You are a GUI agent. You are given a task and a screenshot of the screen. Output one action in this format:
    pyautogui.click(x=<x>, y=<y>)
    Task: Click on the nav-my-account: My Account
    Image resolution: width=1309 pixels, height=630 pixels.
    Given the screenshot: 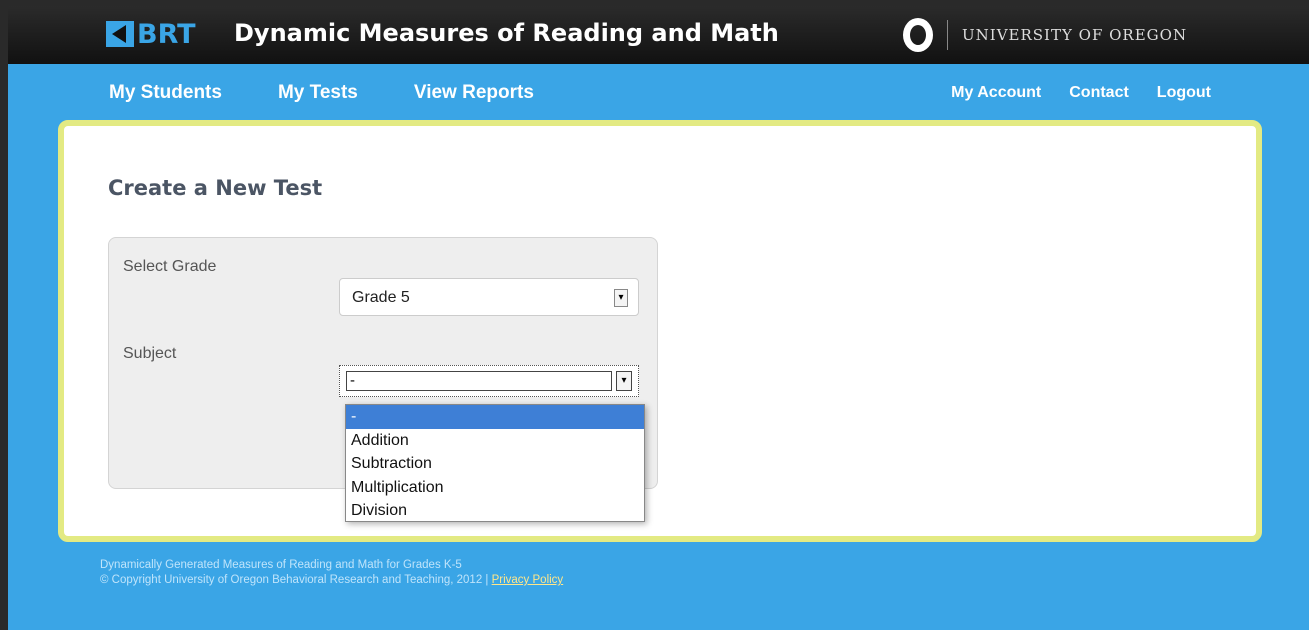 What is the action you would take?
    pyautogui.click(x=996, y=93)
    